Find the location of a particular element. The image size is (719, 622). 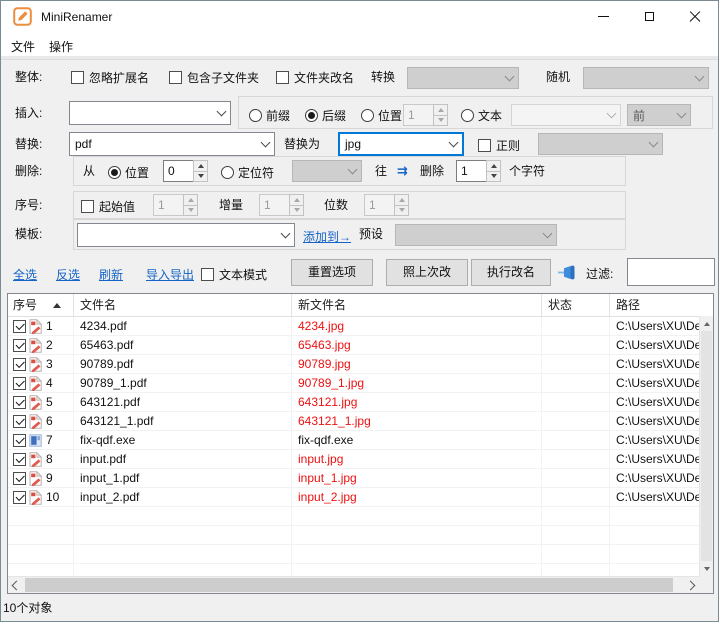

table-row: 8 input.pdf input.jpg C:\Users\XU\Des is located at coordinates (360, 459).